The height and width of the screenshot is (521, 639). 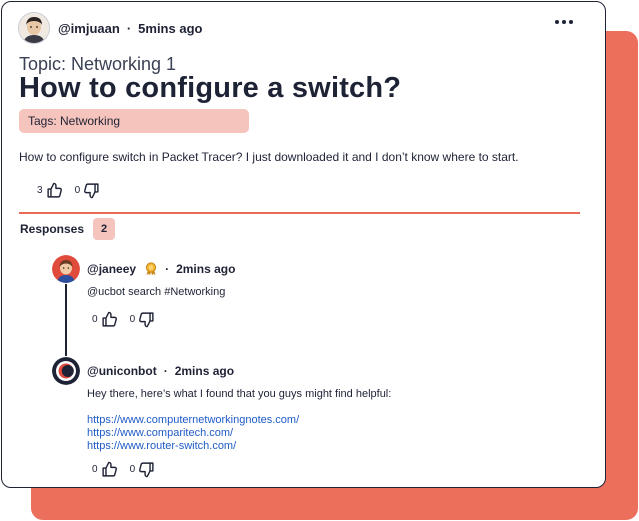 I want to click on post-time: 5mins ago, so click(x=170, y=28).